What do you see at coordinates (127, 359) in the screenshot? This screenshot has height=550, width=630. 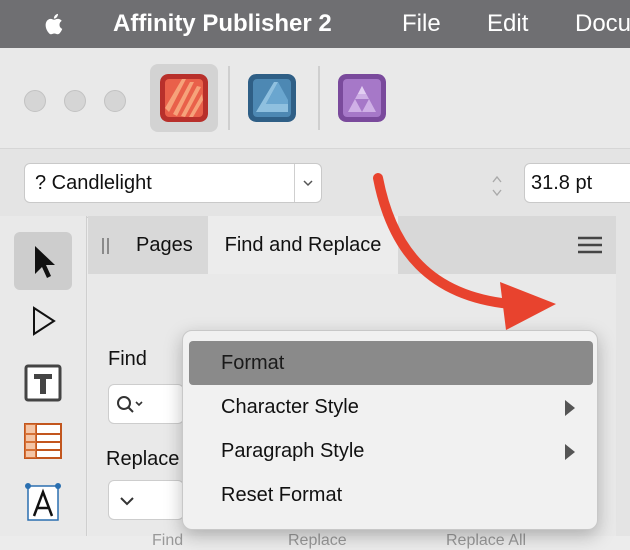 I see `find-label: Find` at bounding box center [127, 359].